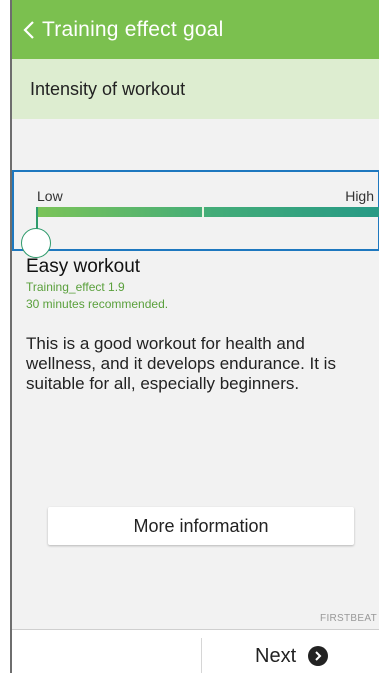  What do you see at coordinates (201, 655) in the screenshot?
I see `bottom-separator` at bounding box center [201, 655].